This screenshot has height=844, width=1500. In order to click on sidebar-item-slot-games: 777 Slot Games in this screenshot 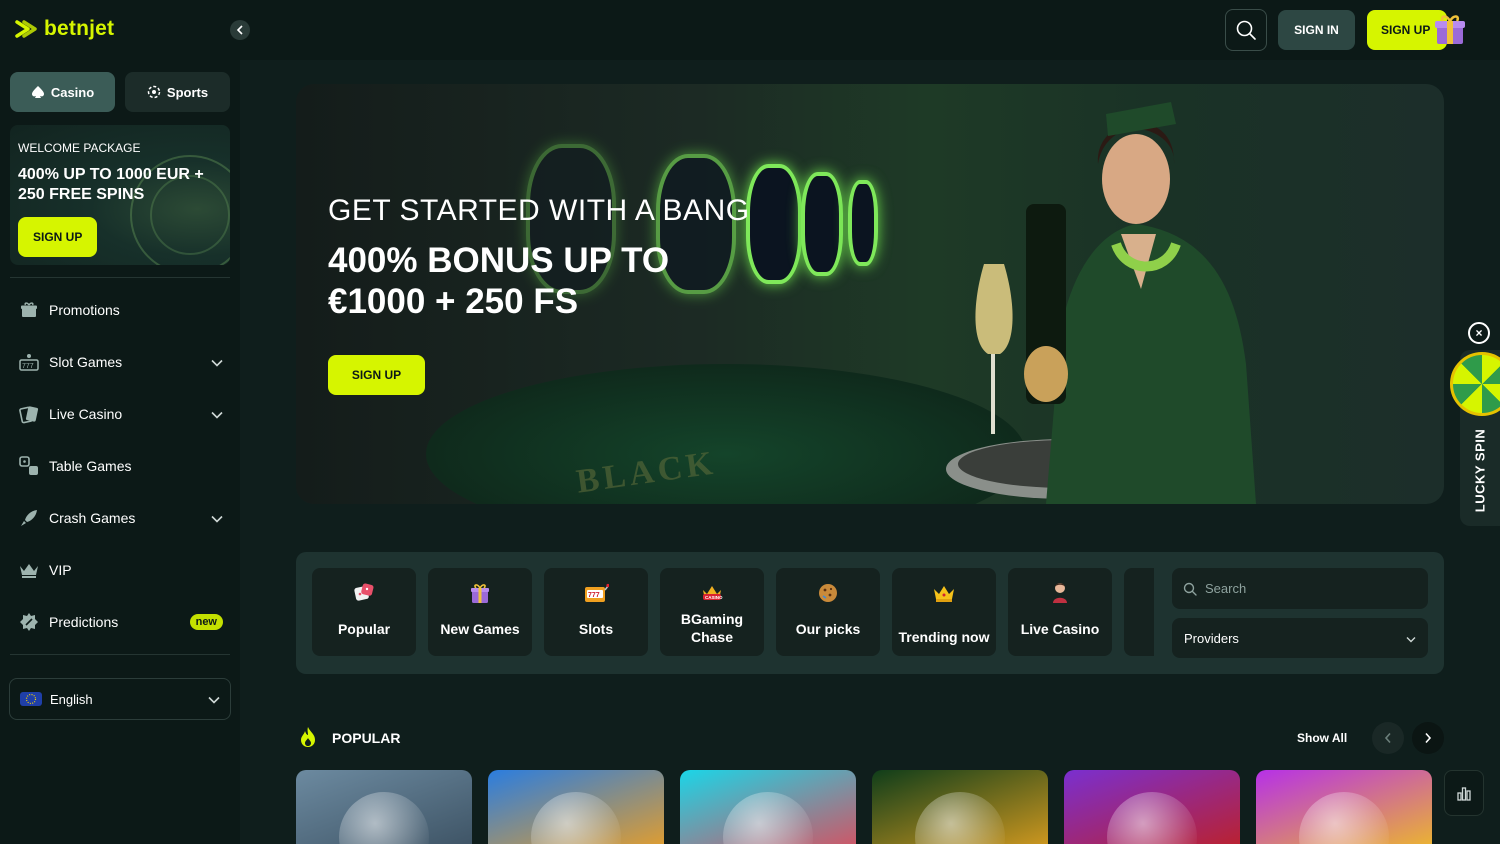, I will do `click(120, 362)`.